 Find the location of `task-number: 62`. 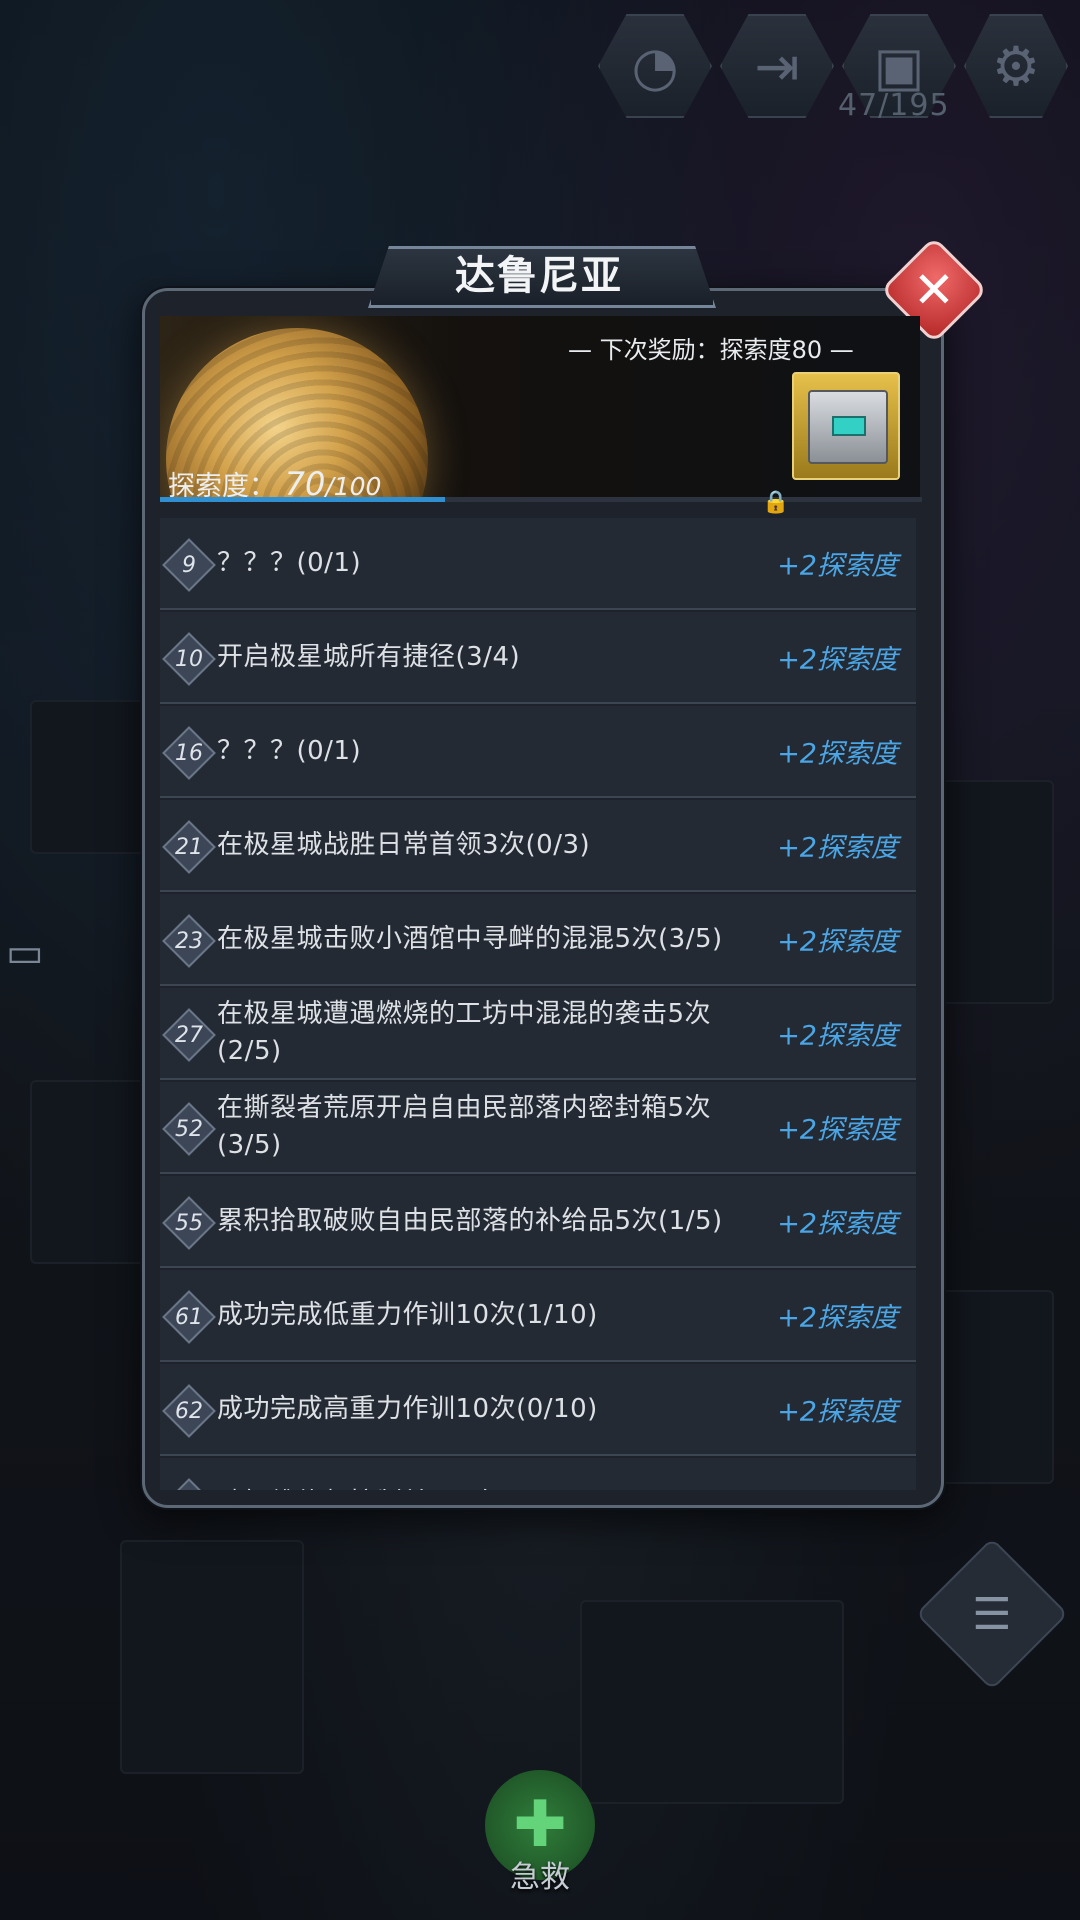

task-number: 62 is located at coordinates (189, 1411).